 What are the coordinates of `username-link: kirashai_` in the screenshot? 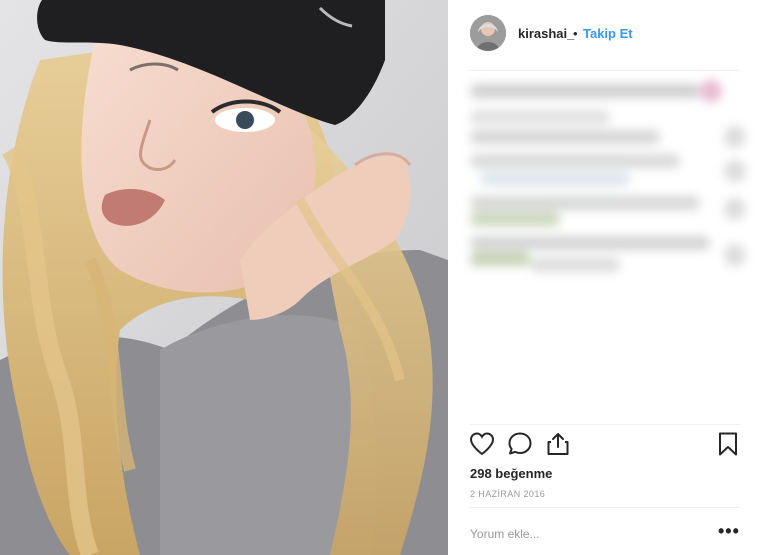 It's located at (546, 33).